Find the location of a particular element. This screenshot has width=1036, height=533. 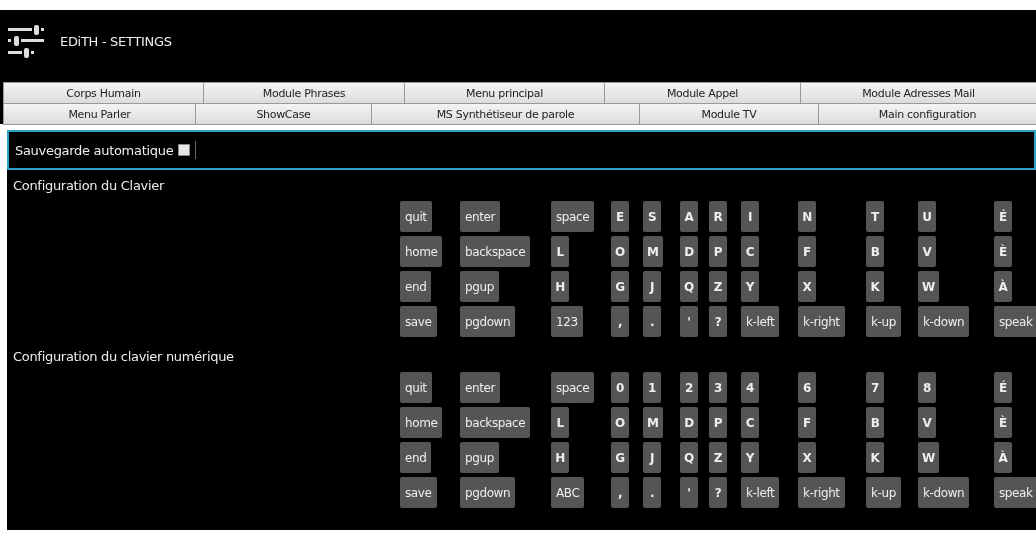

key-button: ABC is located at coordinates (568, 492).